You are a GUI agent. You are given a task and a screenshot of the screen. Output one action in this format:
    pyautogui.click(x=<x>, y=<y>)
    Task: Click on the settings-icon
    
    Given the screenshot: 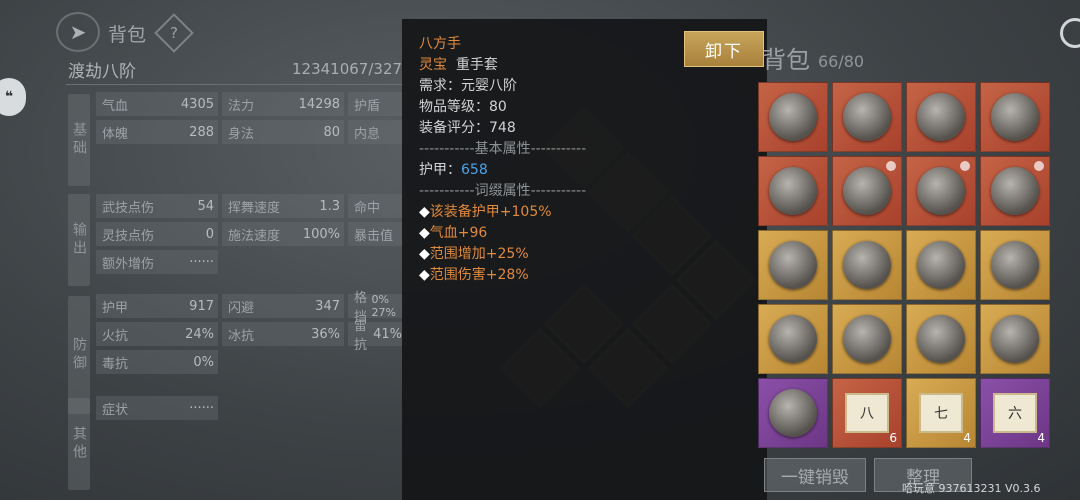 What is the action you would take?
    pyautogui.click(x=1070, y=33)
    